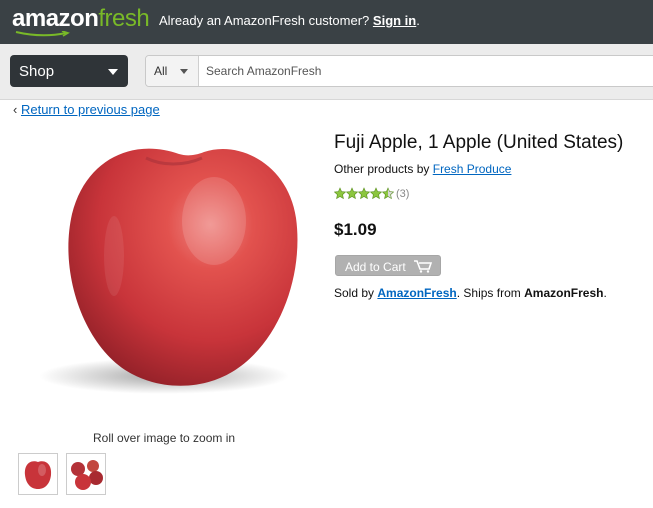 This screenshot has height=508, width=653. I want to click on signin-punct: ., so click(418, 20).